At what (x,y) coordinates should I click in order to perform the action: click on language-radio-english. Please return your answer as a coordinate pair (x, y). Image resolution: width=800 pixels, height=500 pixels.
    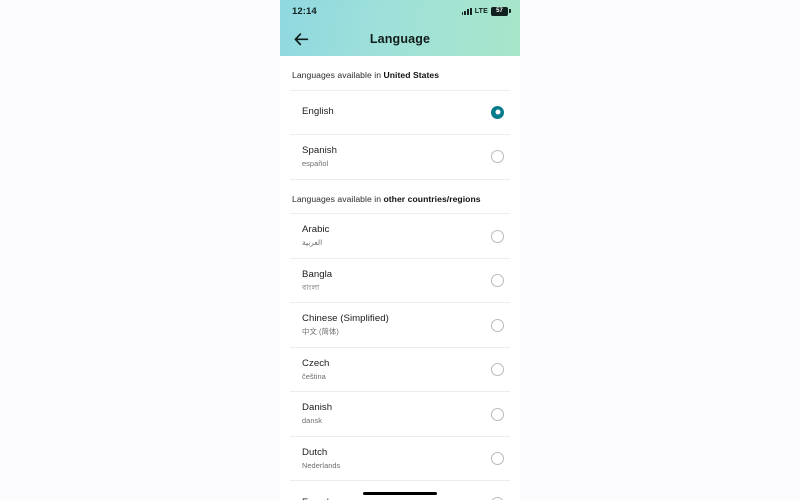
    Looking at the image, I should click on (497, 112).